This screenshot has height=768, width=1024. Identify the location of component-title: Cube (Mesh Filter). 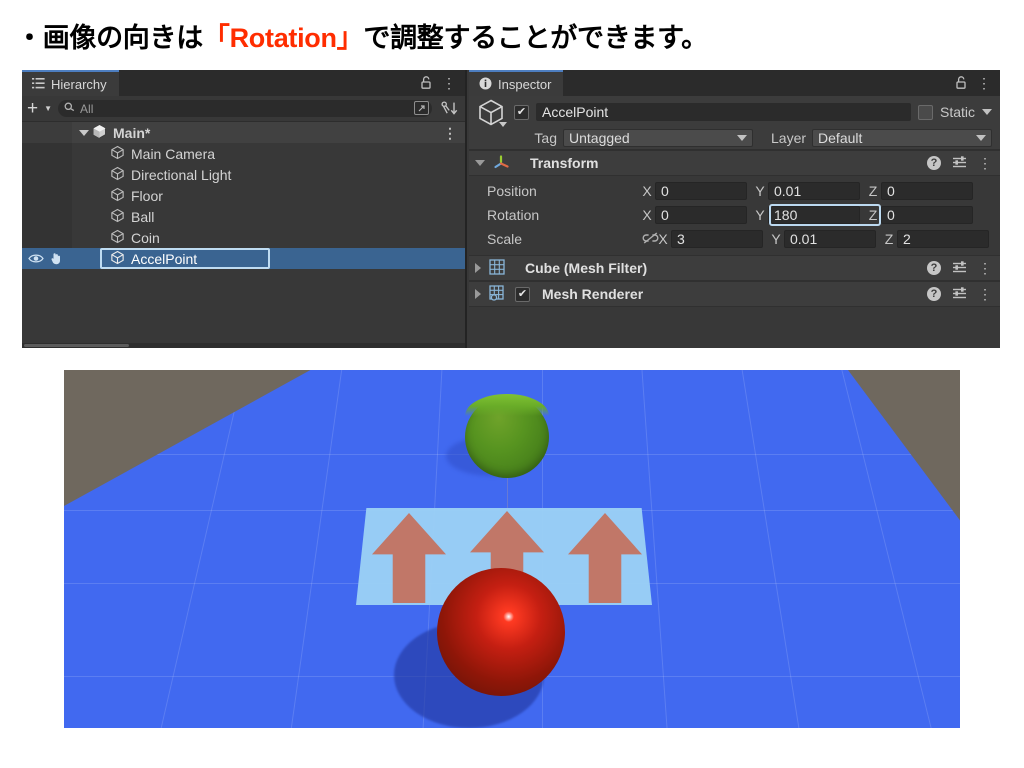
(586, 268).